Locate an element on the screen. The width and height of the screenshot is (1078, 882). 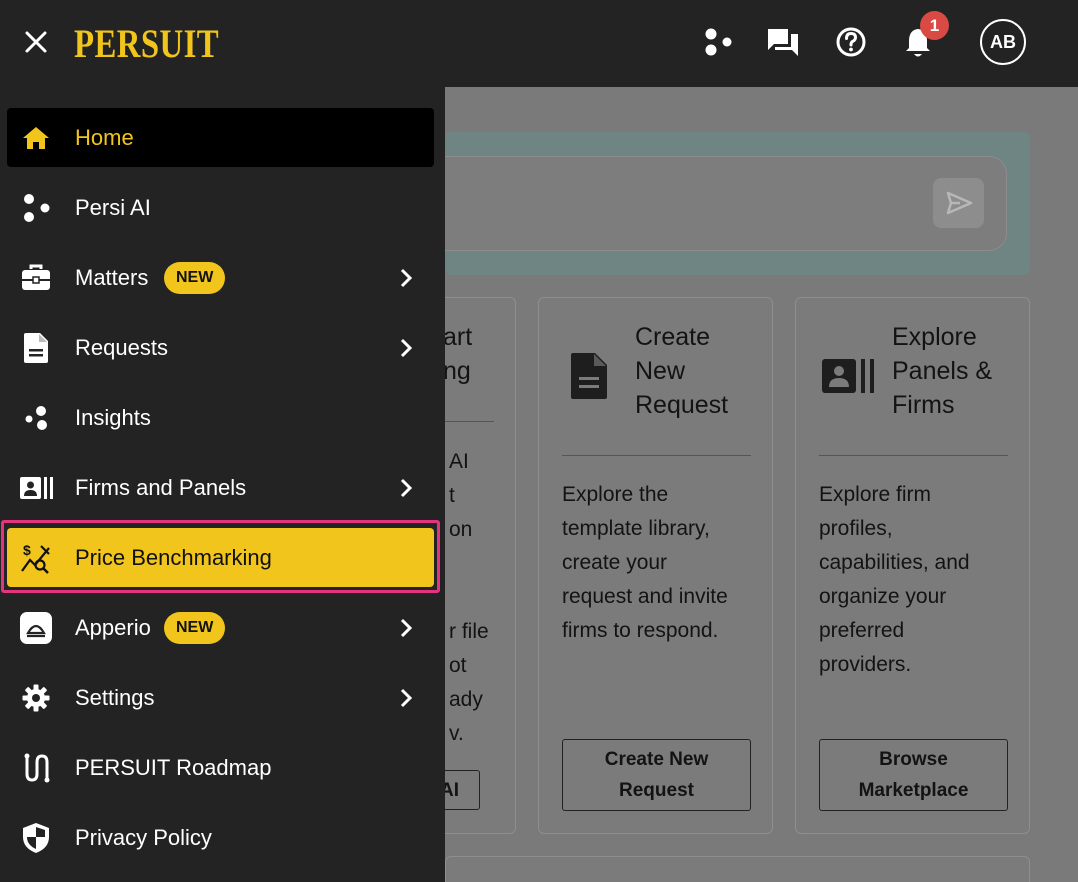
sidebar-item-firms-and-panels: Firms and Panels is located at coordinates (220, 487).